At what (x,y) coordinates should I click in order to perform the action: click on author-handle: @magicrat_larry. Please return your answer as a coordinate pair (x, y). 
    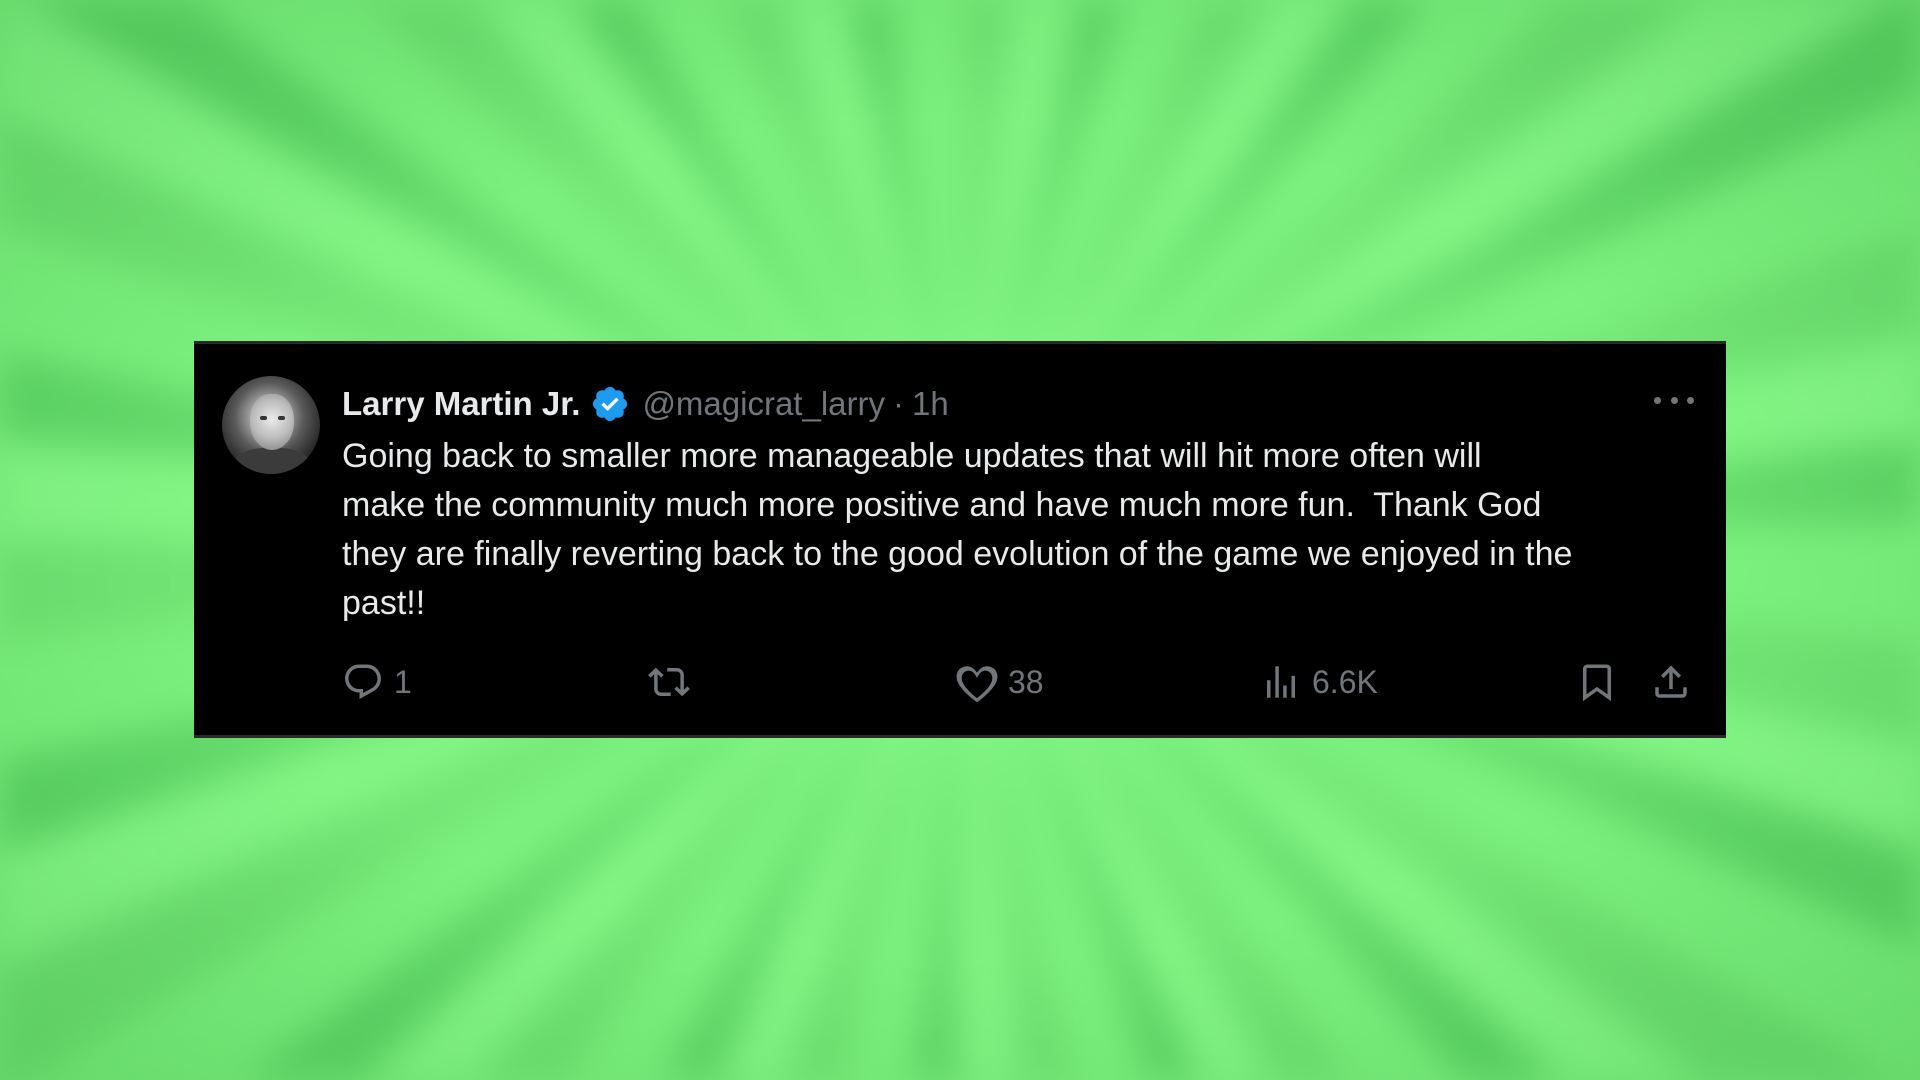
    Looking at the image, I should click on (763, 404).